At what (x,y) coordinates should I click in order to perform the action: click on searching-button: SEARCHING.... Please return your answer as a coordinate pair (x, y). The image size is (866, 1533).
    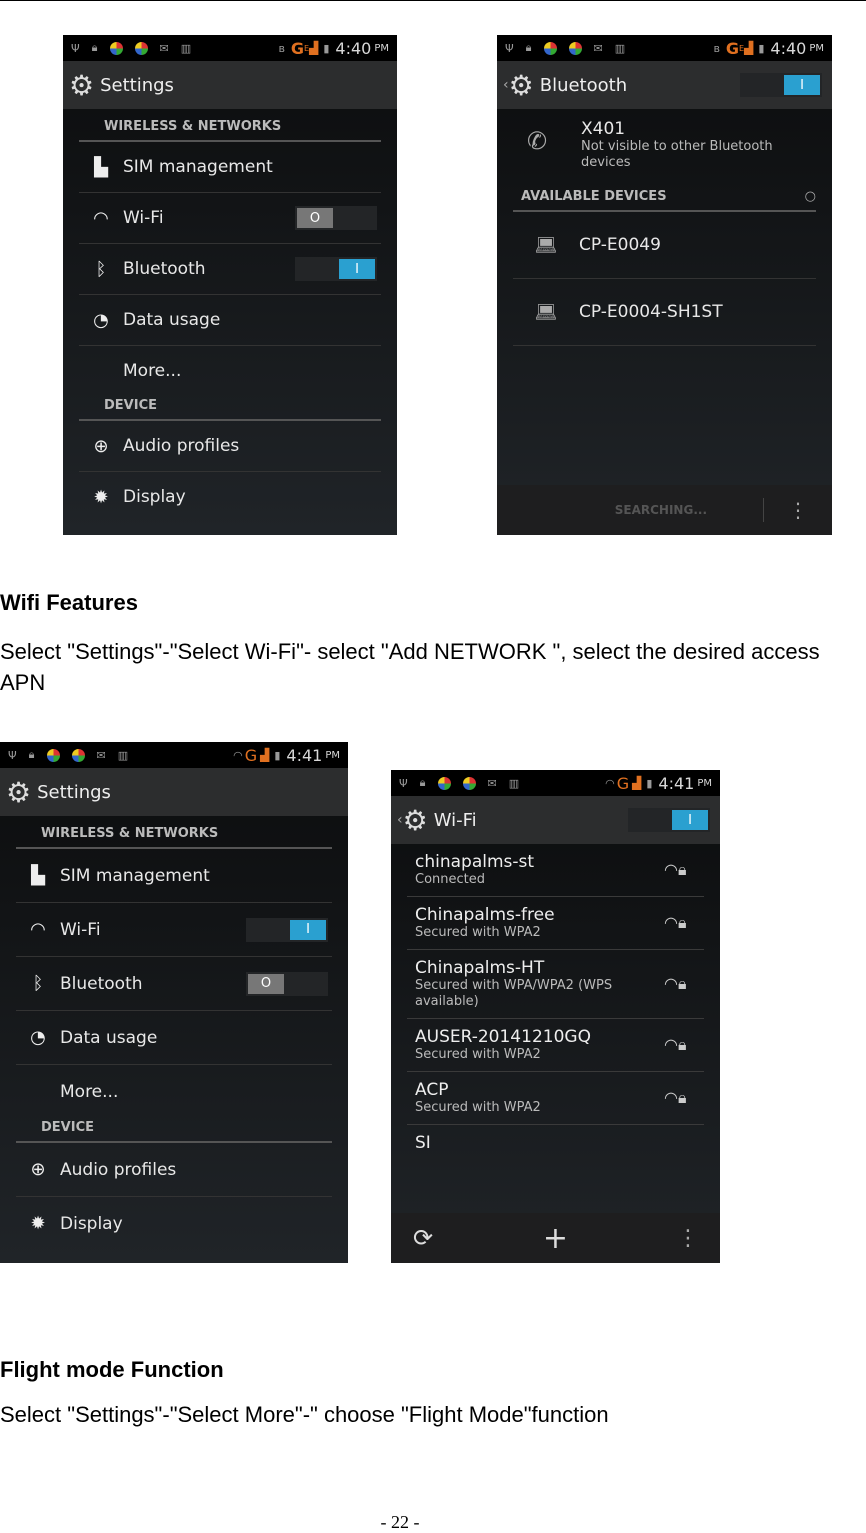
    Looking at the image, I should click on (630, 510).